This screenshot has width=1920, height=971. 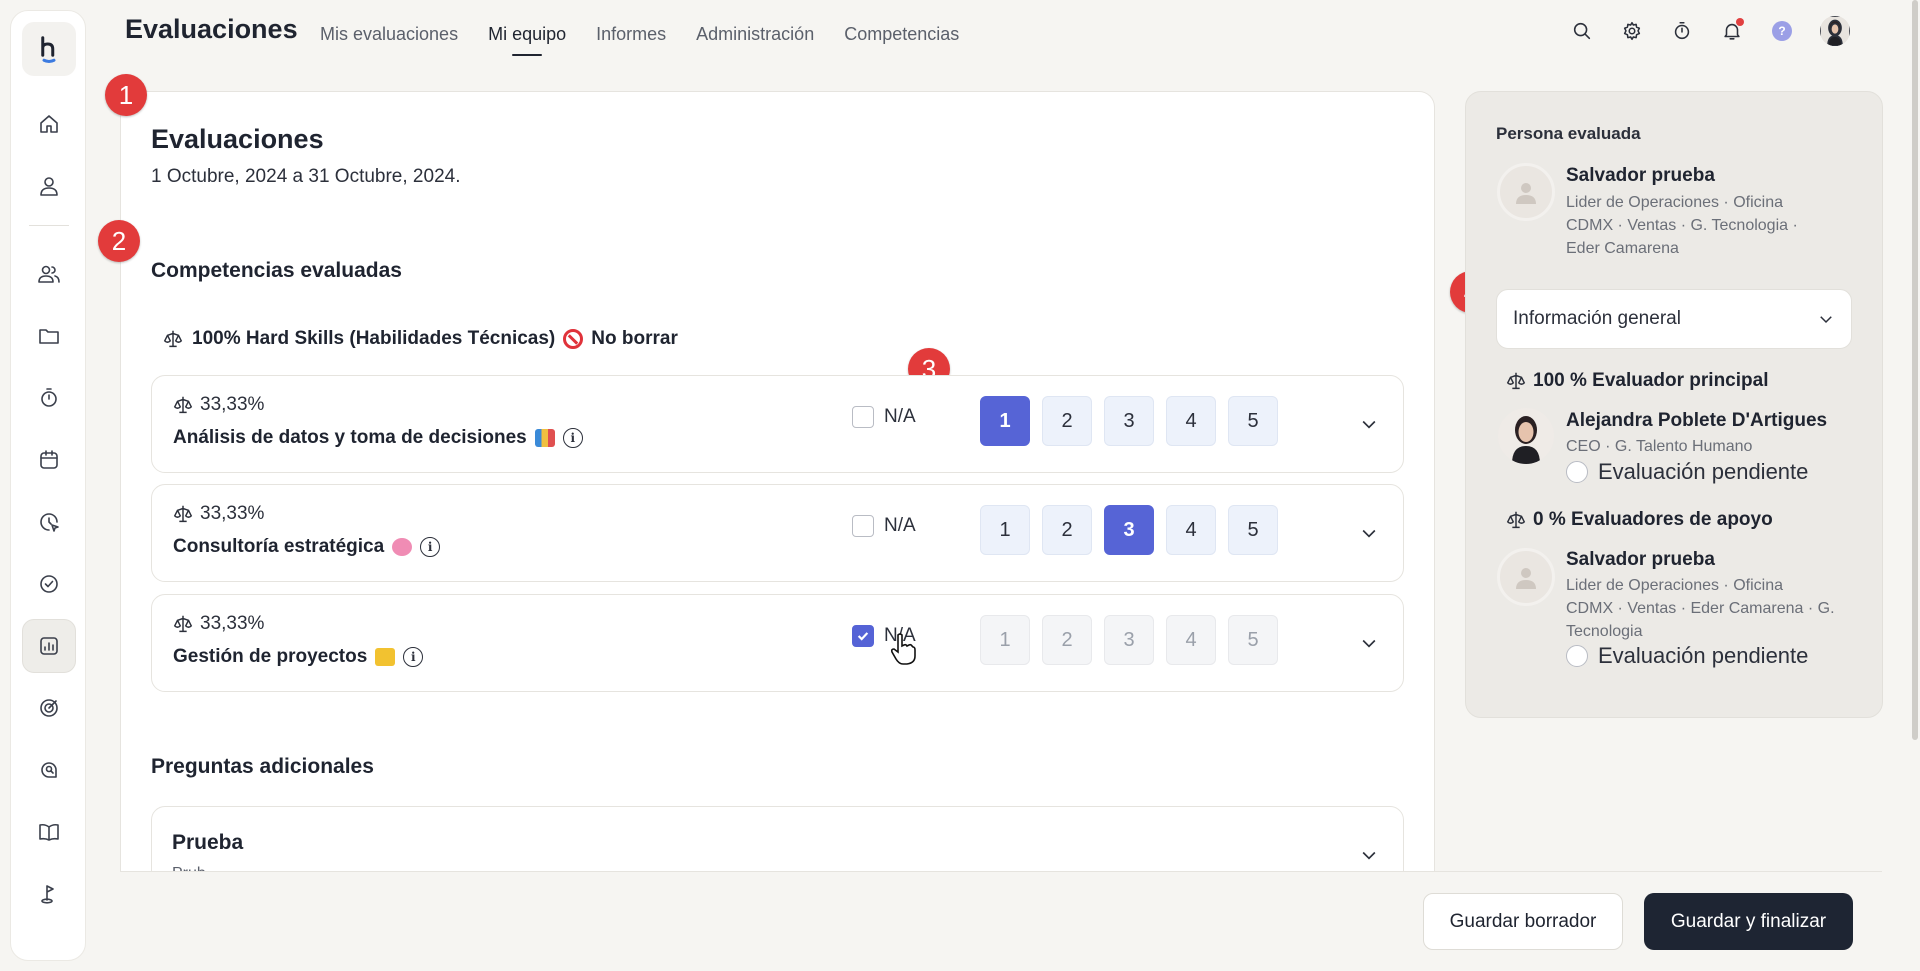 I want to click on page-scrollbar, so click(x=1915, y=370).